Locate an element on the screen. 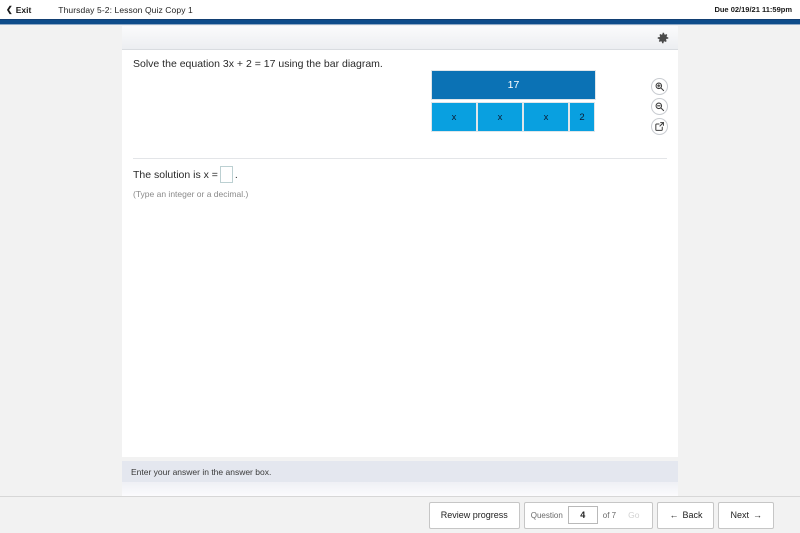 Image resolution: width=800 pixels, height=533 pixels. zoom-in-icon is located at coordinates (659, 86).